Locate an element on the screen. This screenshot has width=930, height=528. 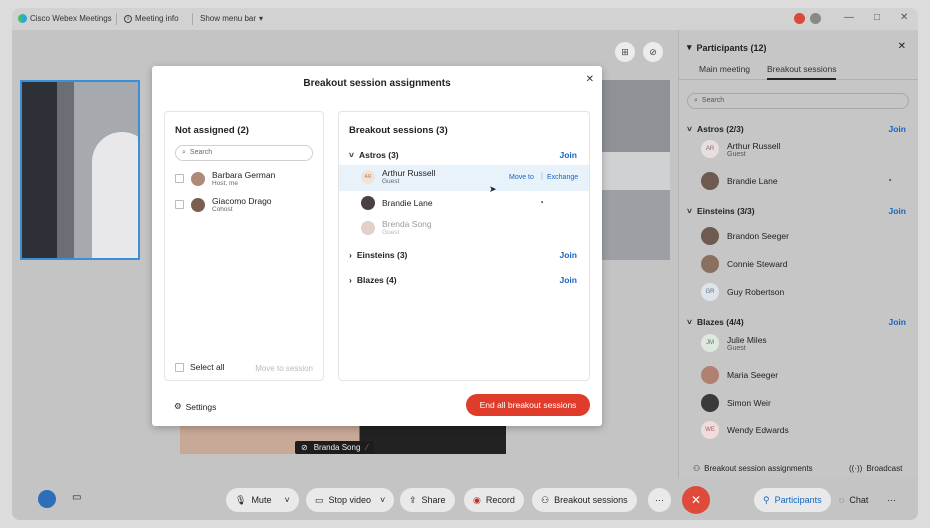
broadcast-button: ((·)) Broadcast is located at coordinates (875, 468).